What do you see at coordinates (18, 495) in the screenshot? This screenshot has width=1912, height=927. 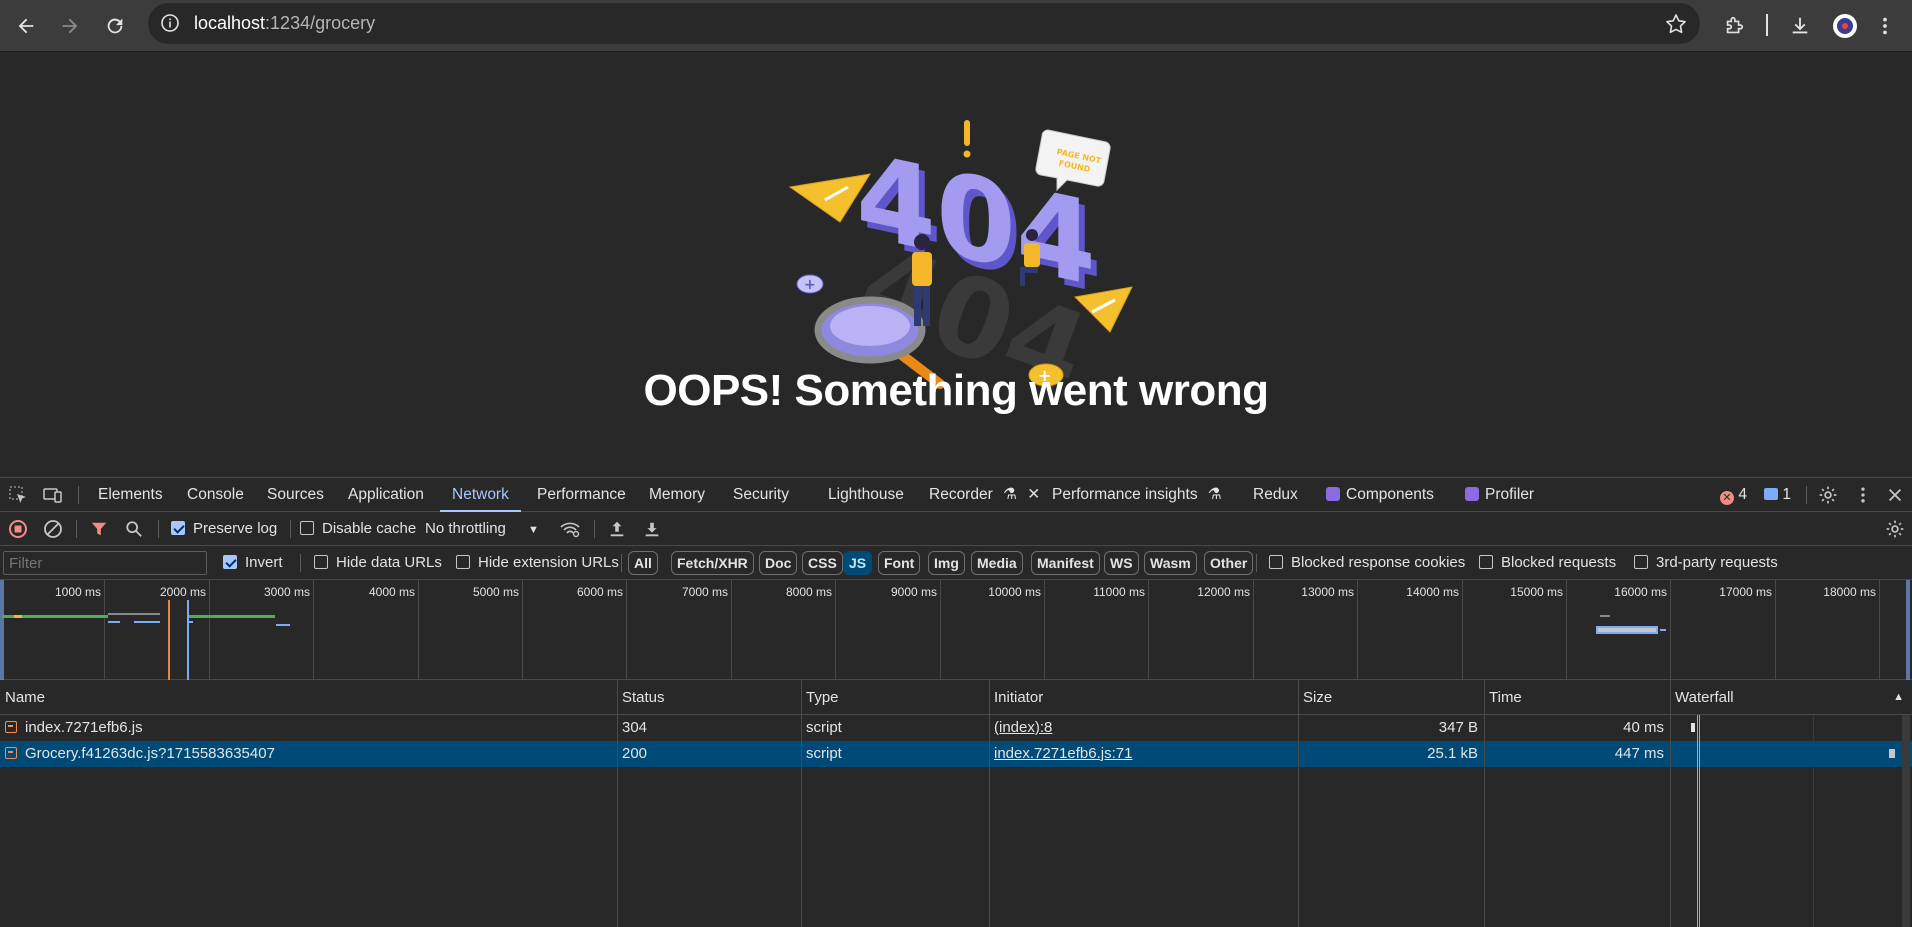 I see `inspect-element-button` at bounding box center [18, 495].